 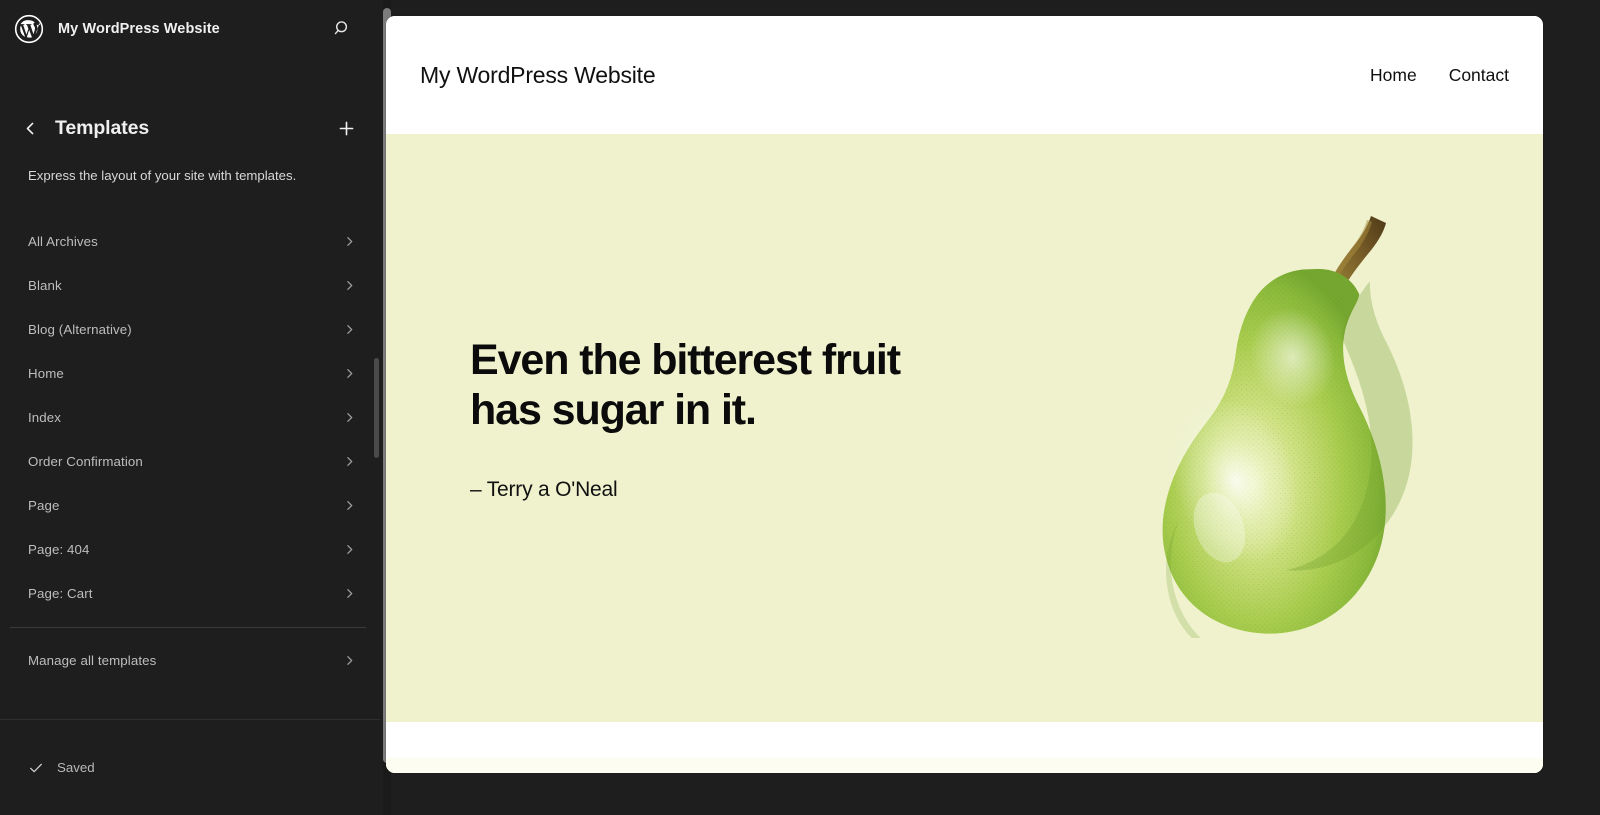 I want to click on check-icon, so click(x=36, y=768).